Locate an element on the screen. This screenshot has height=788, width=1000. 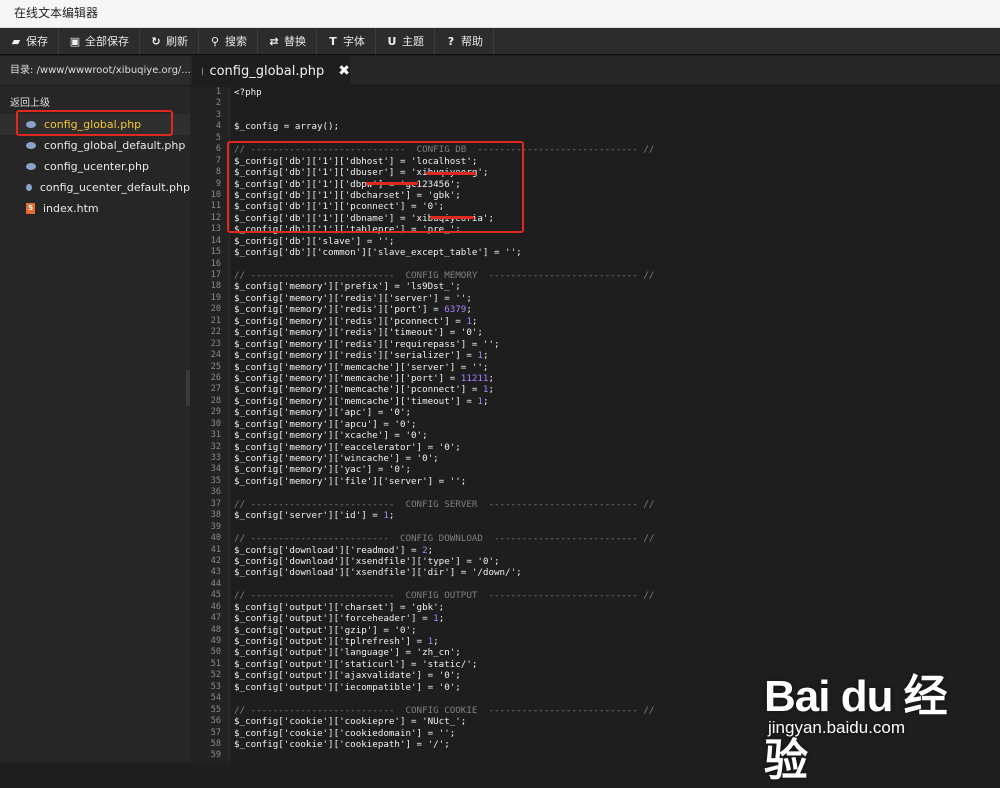
line-number: 32 is located at coordinates (215, 446).